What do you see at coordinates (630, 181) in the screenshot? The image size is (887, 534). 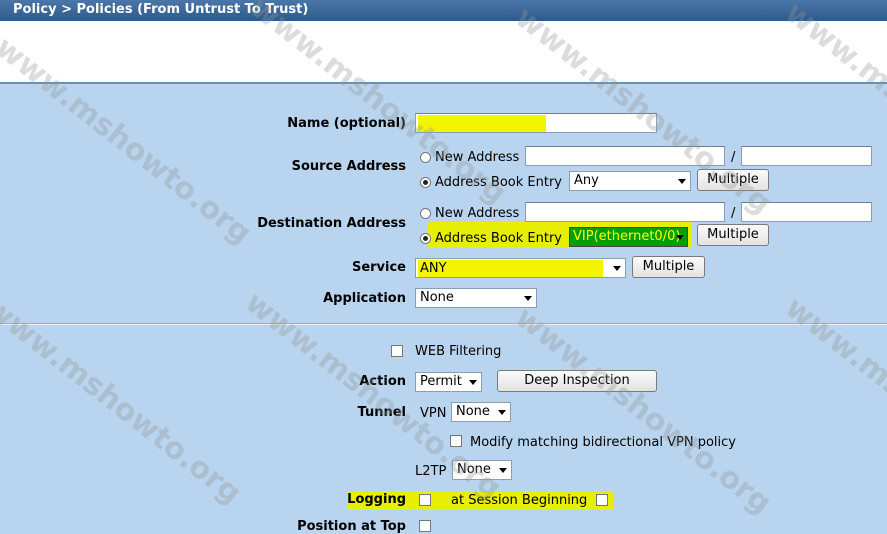 I see `source-address-book-select: Any` at bounding box center [630, 181].